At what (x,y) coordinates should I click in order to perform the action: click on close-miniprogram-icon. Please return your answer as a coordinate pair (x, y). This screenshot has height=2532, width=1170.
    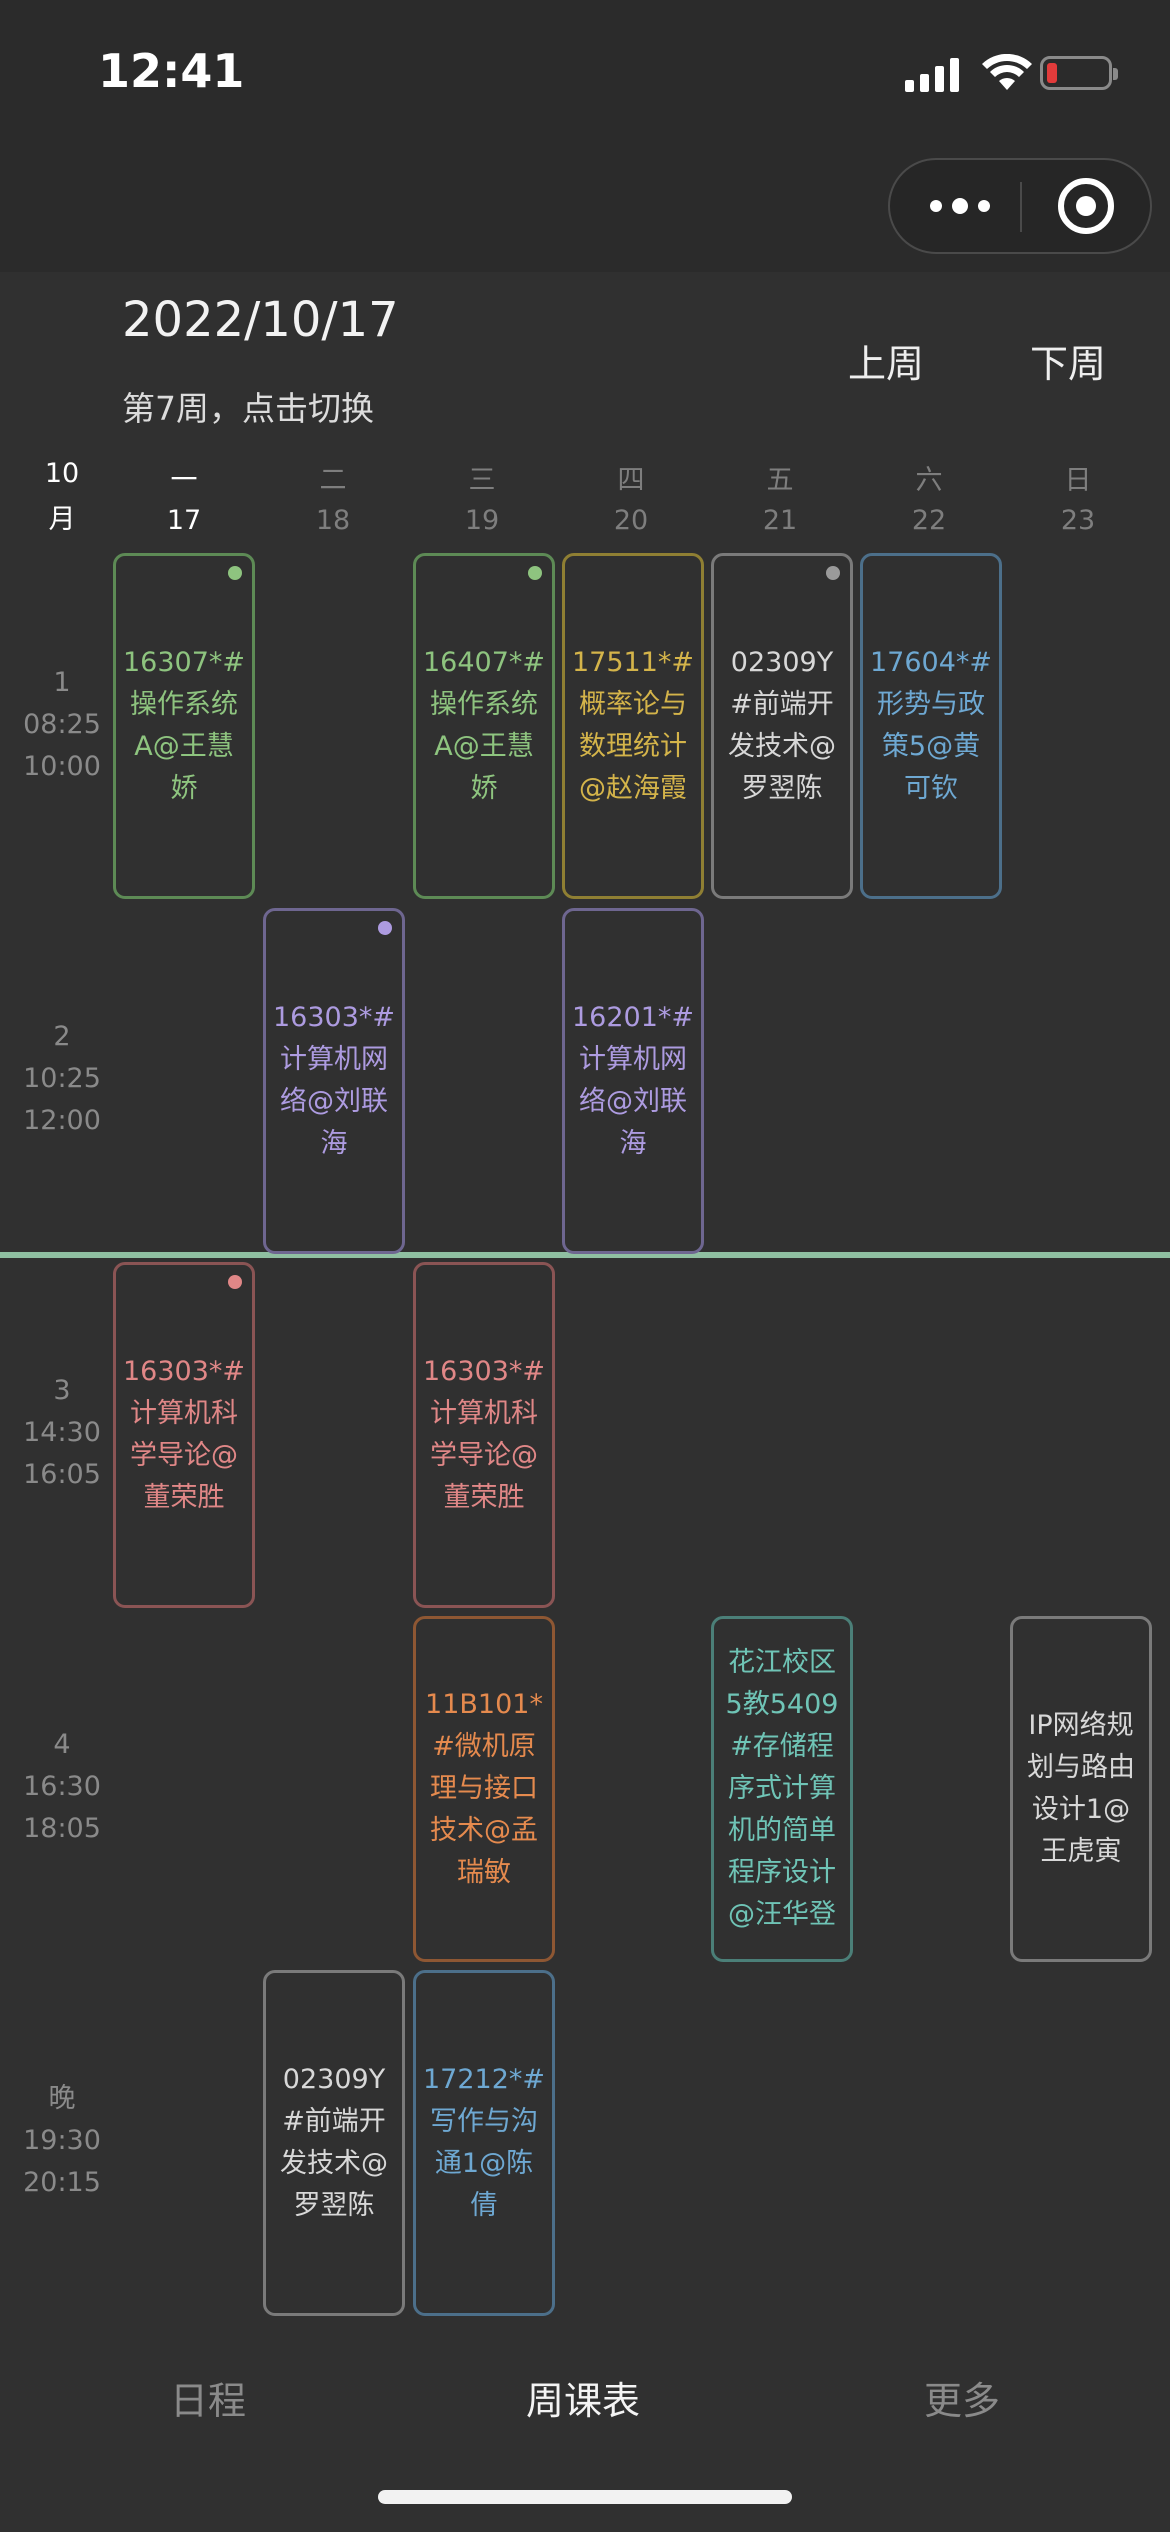
    Looking at the image, I should click on (1086, 206).